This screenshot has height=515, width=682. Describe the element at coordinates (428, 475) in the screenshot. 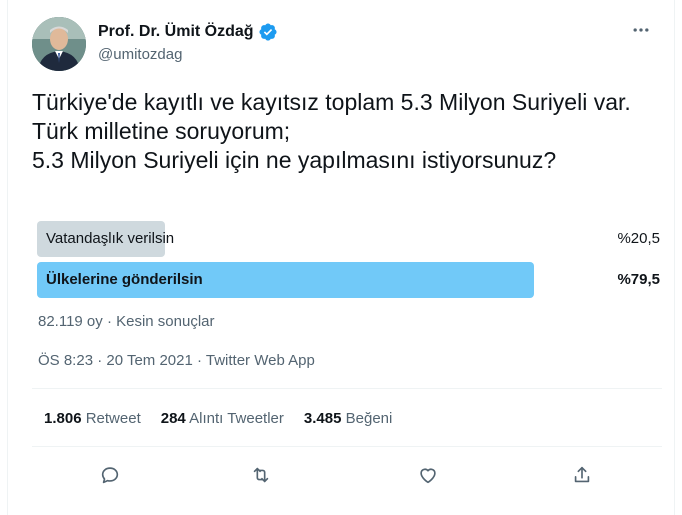

I see `like-icon` at that location.